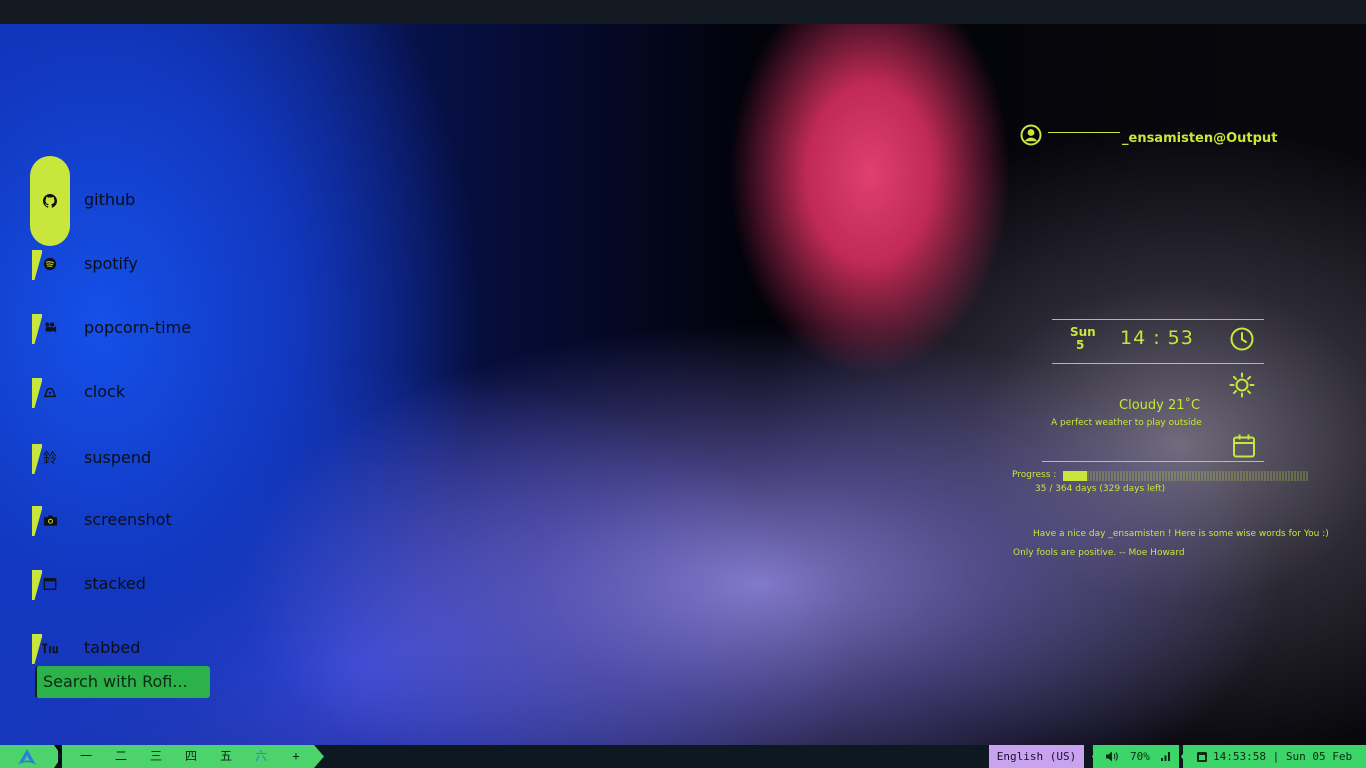 This screenshot has height=768, width=1366. What do you see at coordinates (226, 756) in the screenshot?
I see `workspace-5: 五` at bounding box center [226, 756].